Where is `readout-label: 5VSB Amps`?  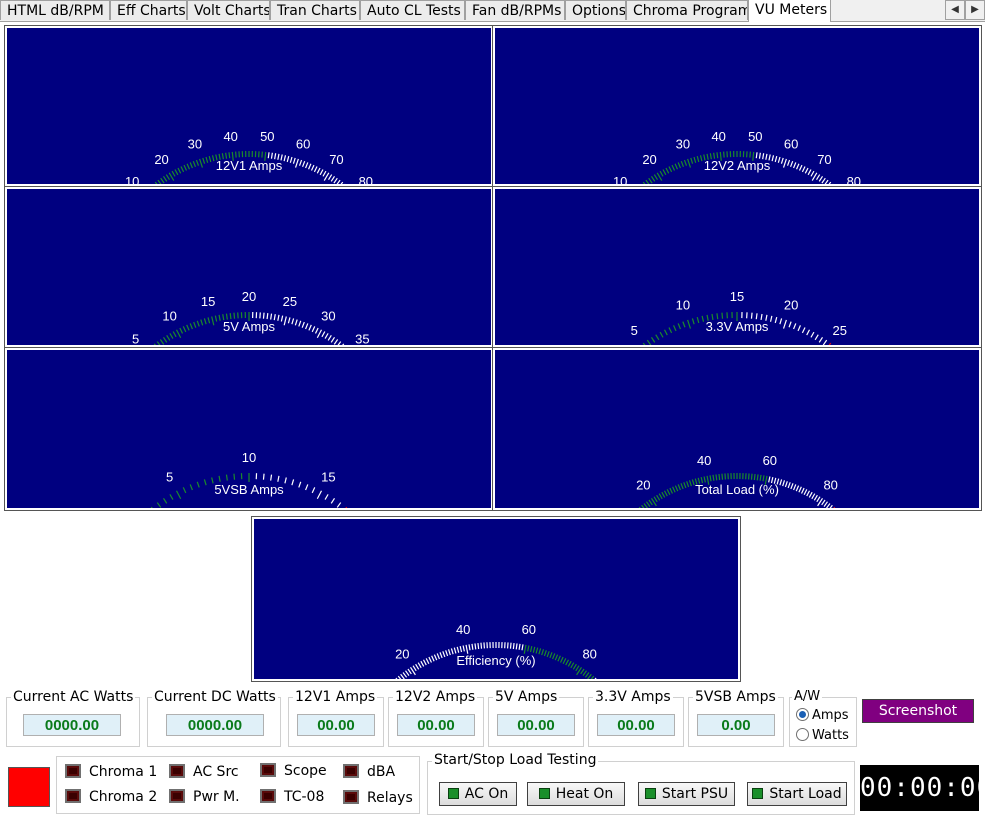 readout-label: 5VSB Amps is located at coordinates (735, 697).